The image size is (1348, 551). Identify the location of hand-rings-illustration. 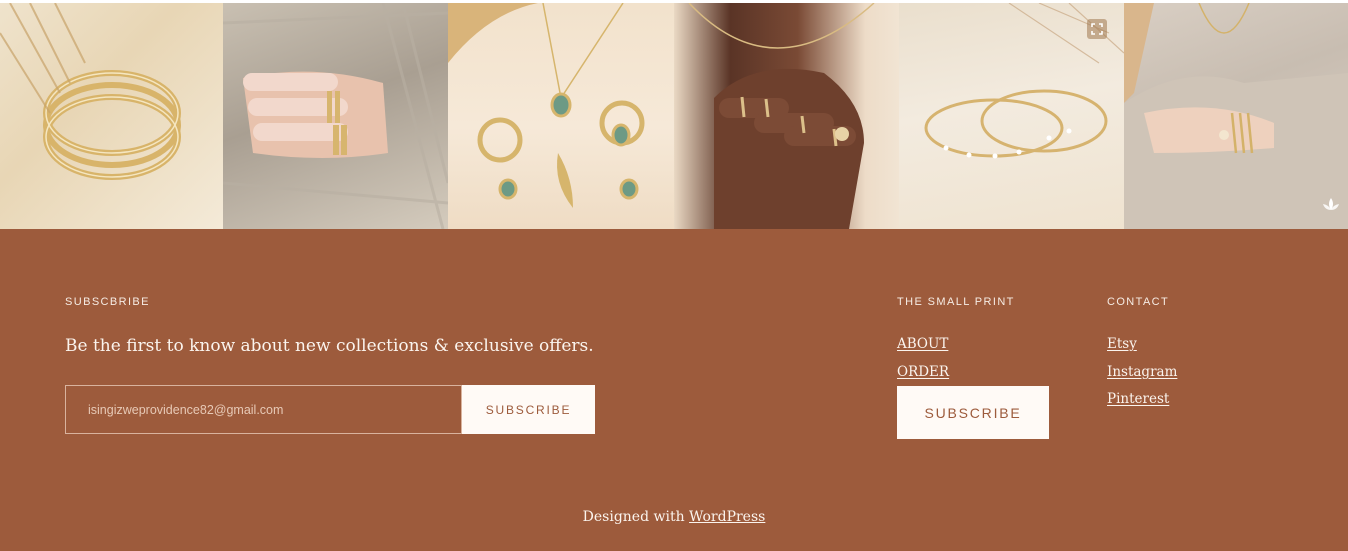
(781, 116).